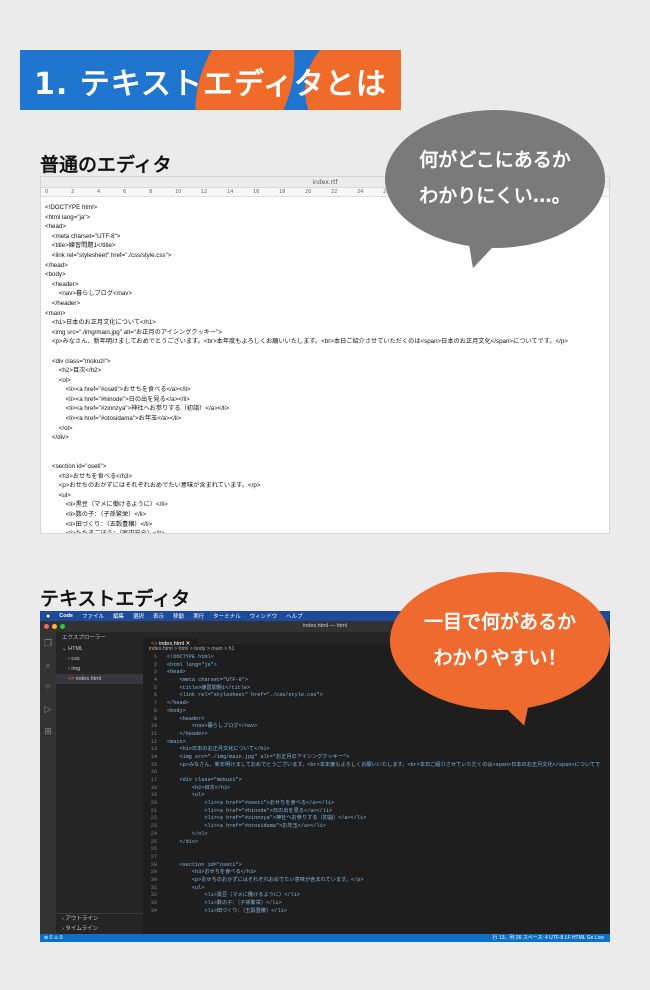  Describe the element at coordinates (376, 781) in the screenshot. I see `code-line: 17 <div class="mokuzi">` at that location.